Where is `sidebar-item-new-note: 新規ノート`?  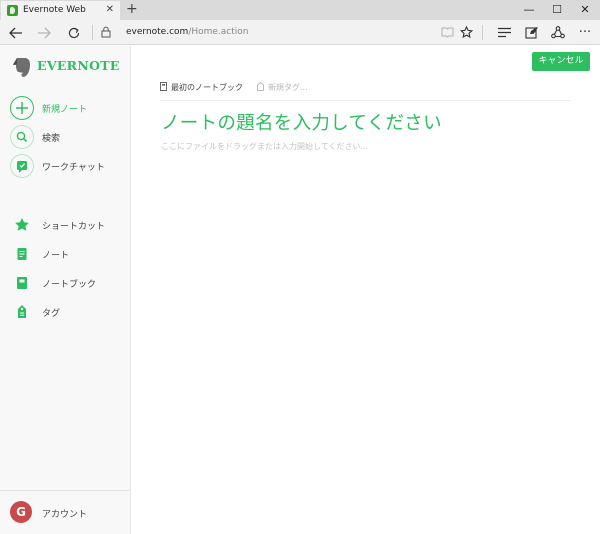
sidebar-item-new-note: 新規ノート is located at coordinates (69, 108).